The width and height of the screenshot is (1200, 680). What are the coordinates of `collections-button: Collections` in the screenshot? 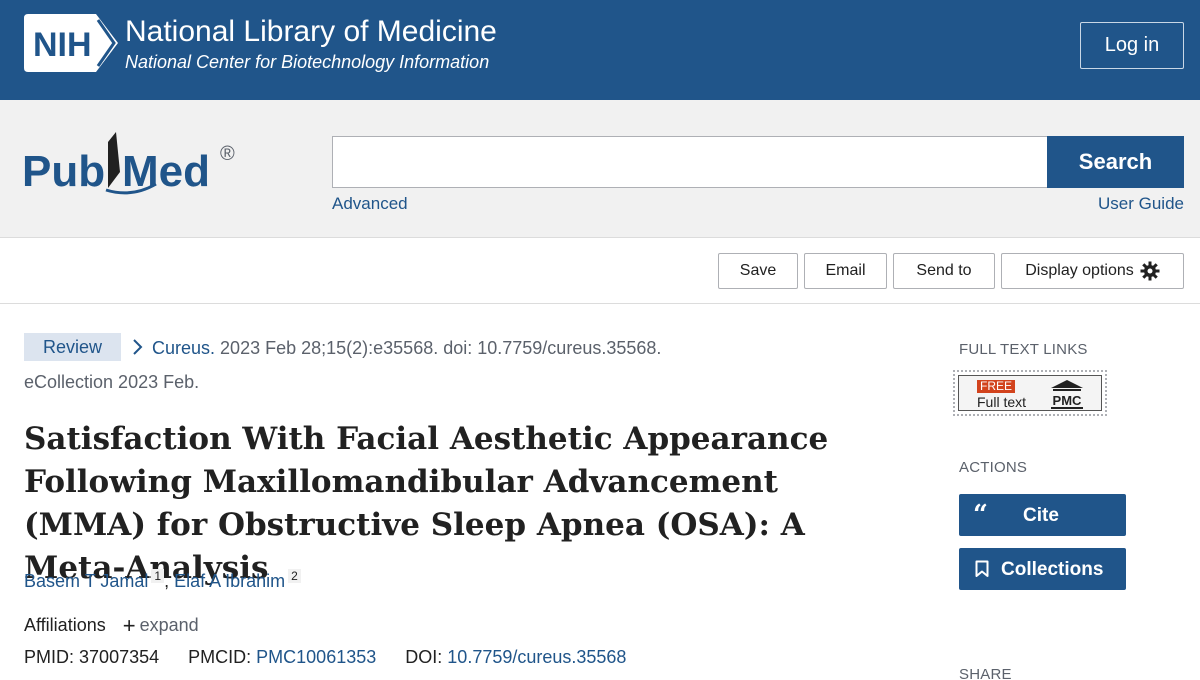 It's located at (1042, 569).